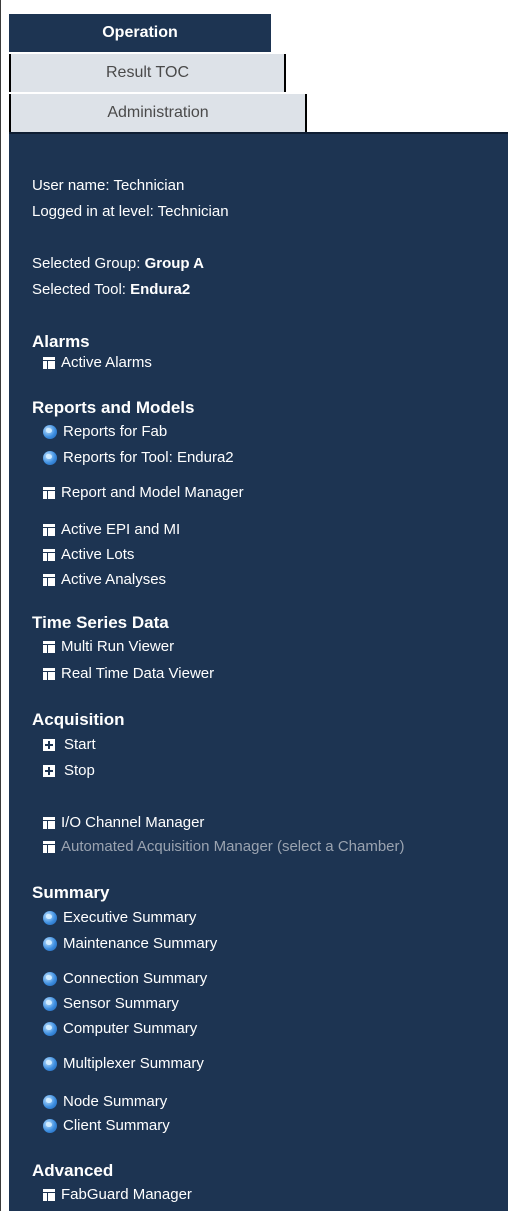  Describe the element at coordinates (71, 892) in the screenshot. I see `section-summary-title: Summary` at that location.